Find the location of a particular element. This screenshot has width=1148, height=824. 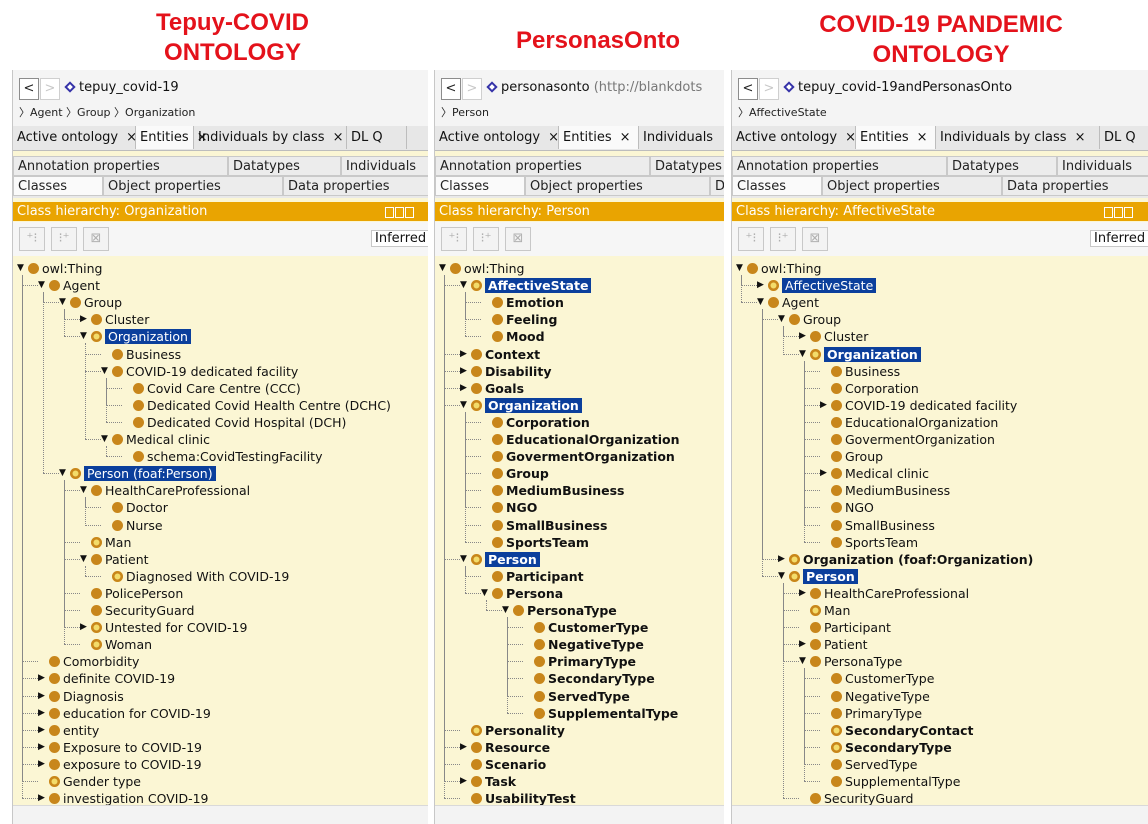

tree-node: ▶ COVID-19 dedicated facility is located at coordinates (918, 405).